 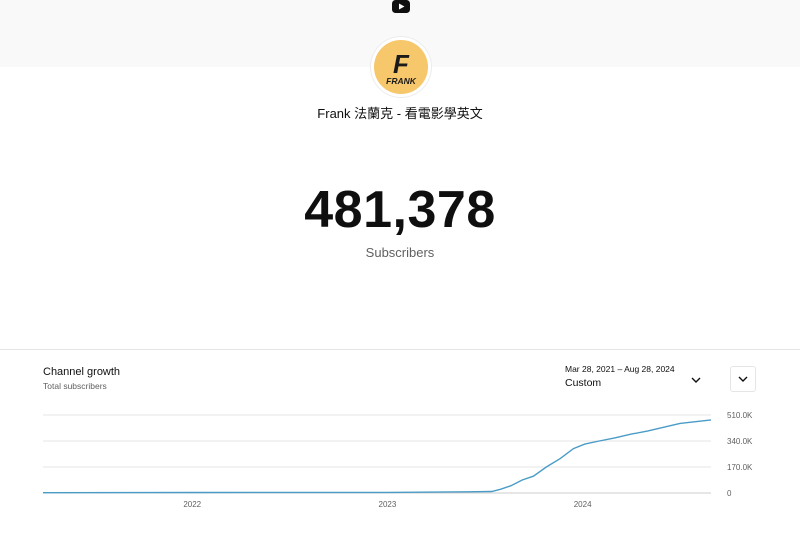 I want to click on y-tick-label: 170.0K, so click(x=740, y=467).